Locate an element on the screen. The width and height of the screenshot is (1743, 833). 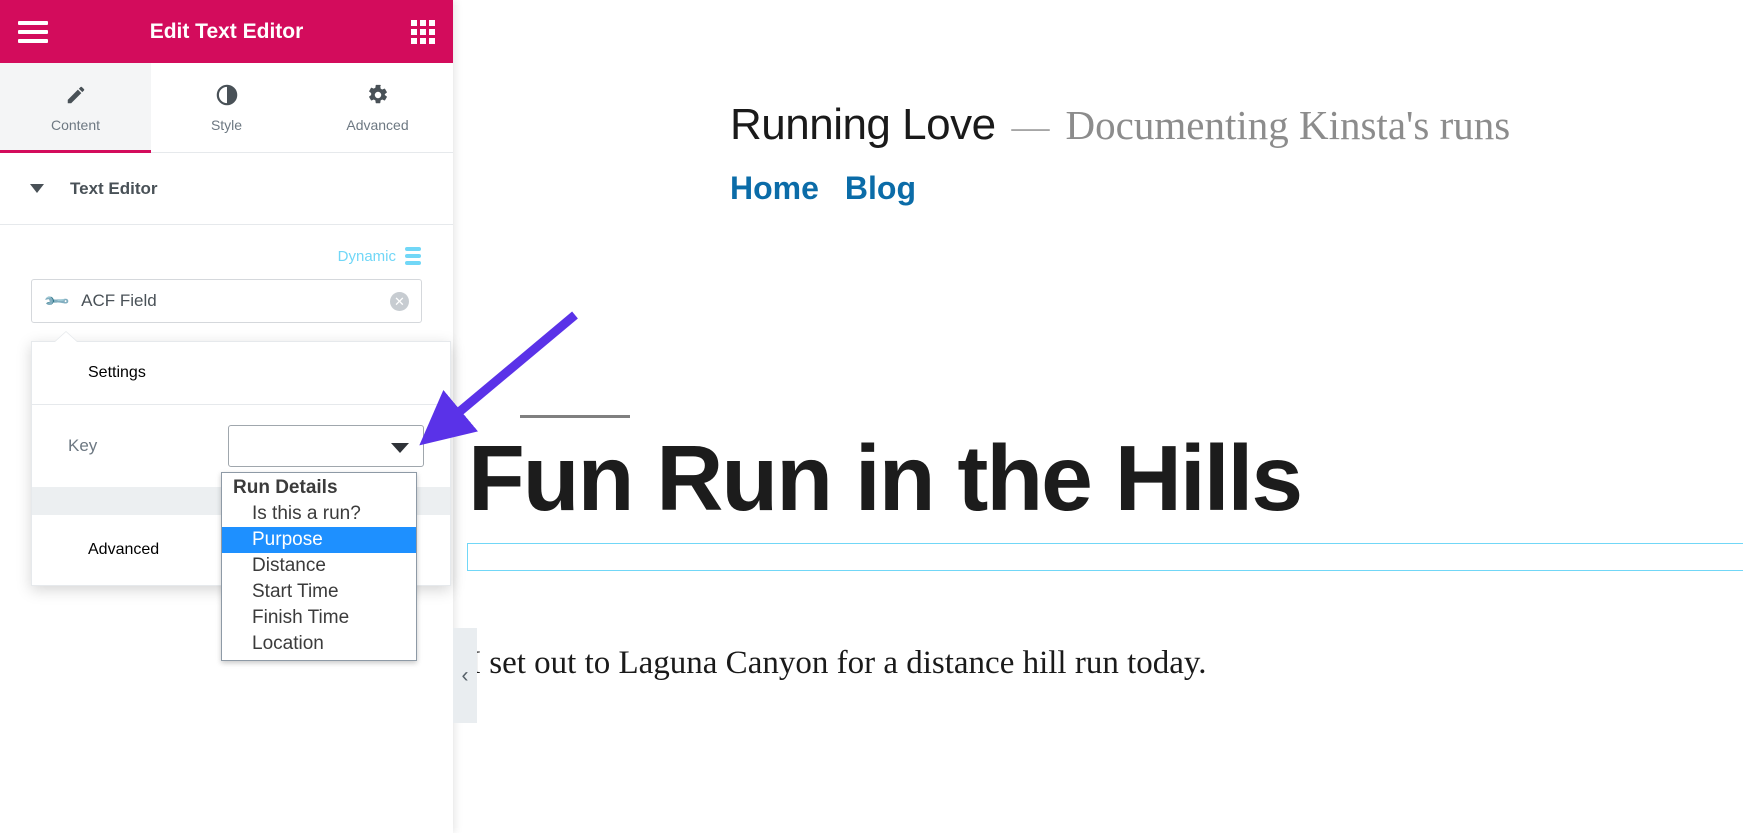
selected-text-editor-widget is located at coordinates (1105, 557).